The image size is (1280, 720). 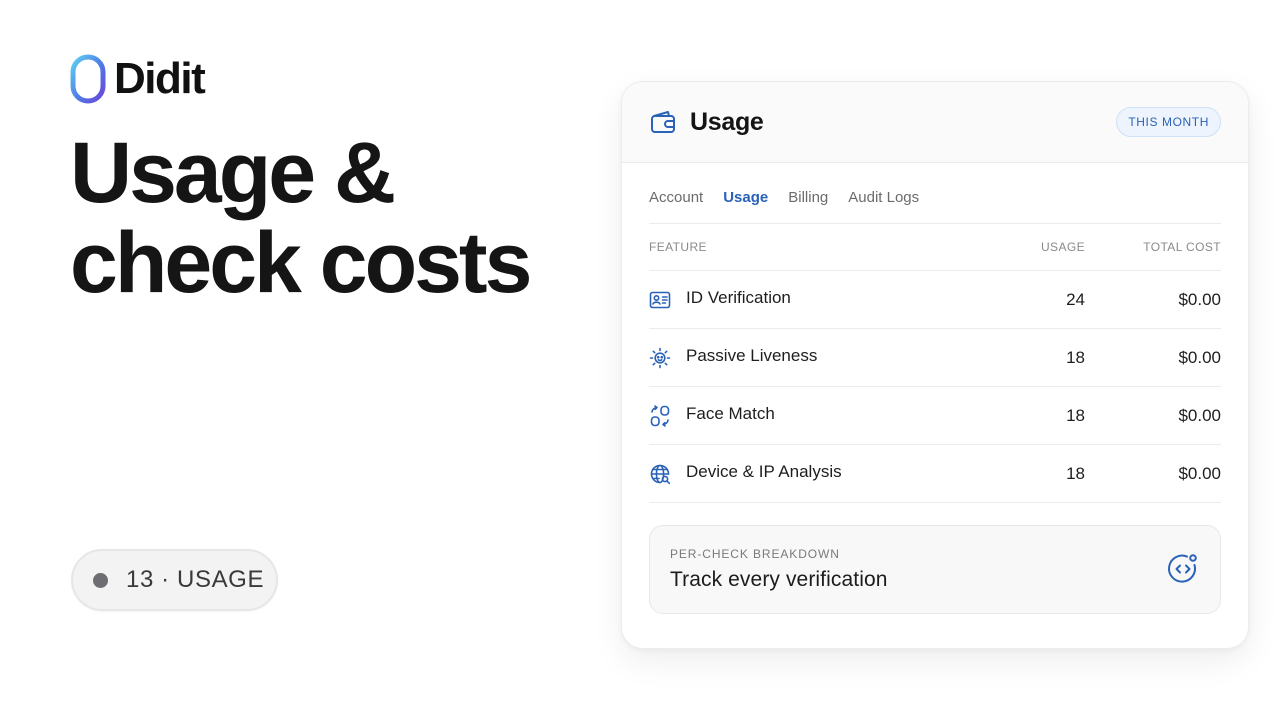 What do you see at coordinates (660, 474) in the screenshot?
I see `globe-search-icon` at bounding box center [660, 474].